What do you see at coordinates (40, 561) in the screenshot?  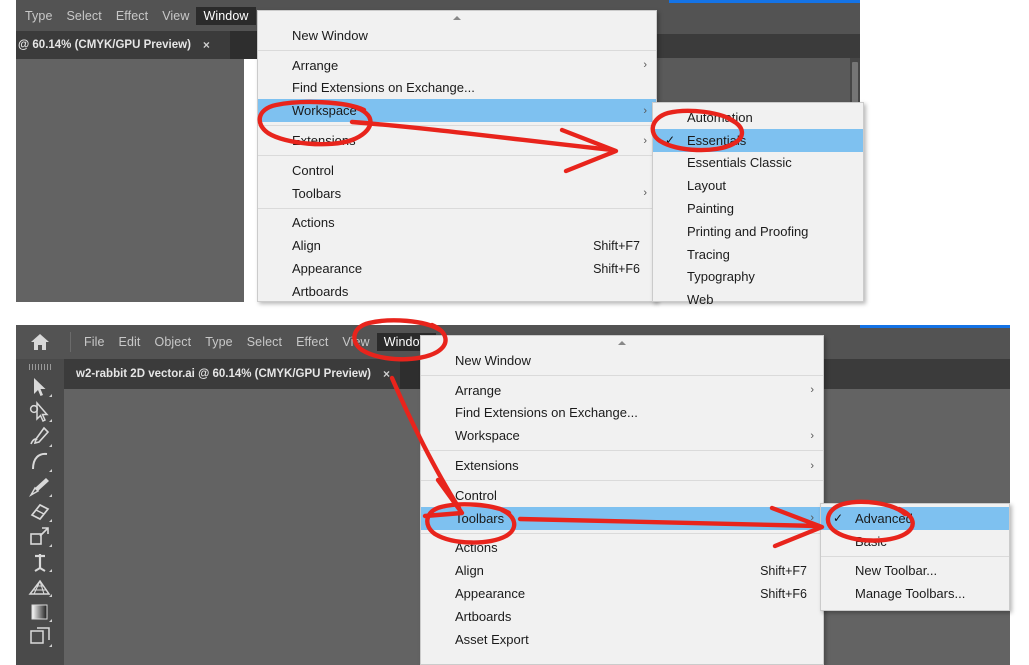 I see `puppet-warp-tool-icon` at bounding box center [40, 561].